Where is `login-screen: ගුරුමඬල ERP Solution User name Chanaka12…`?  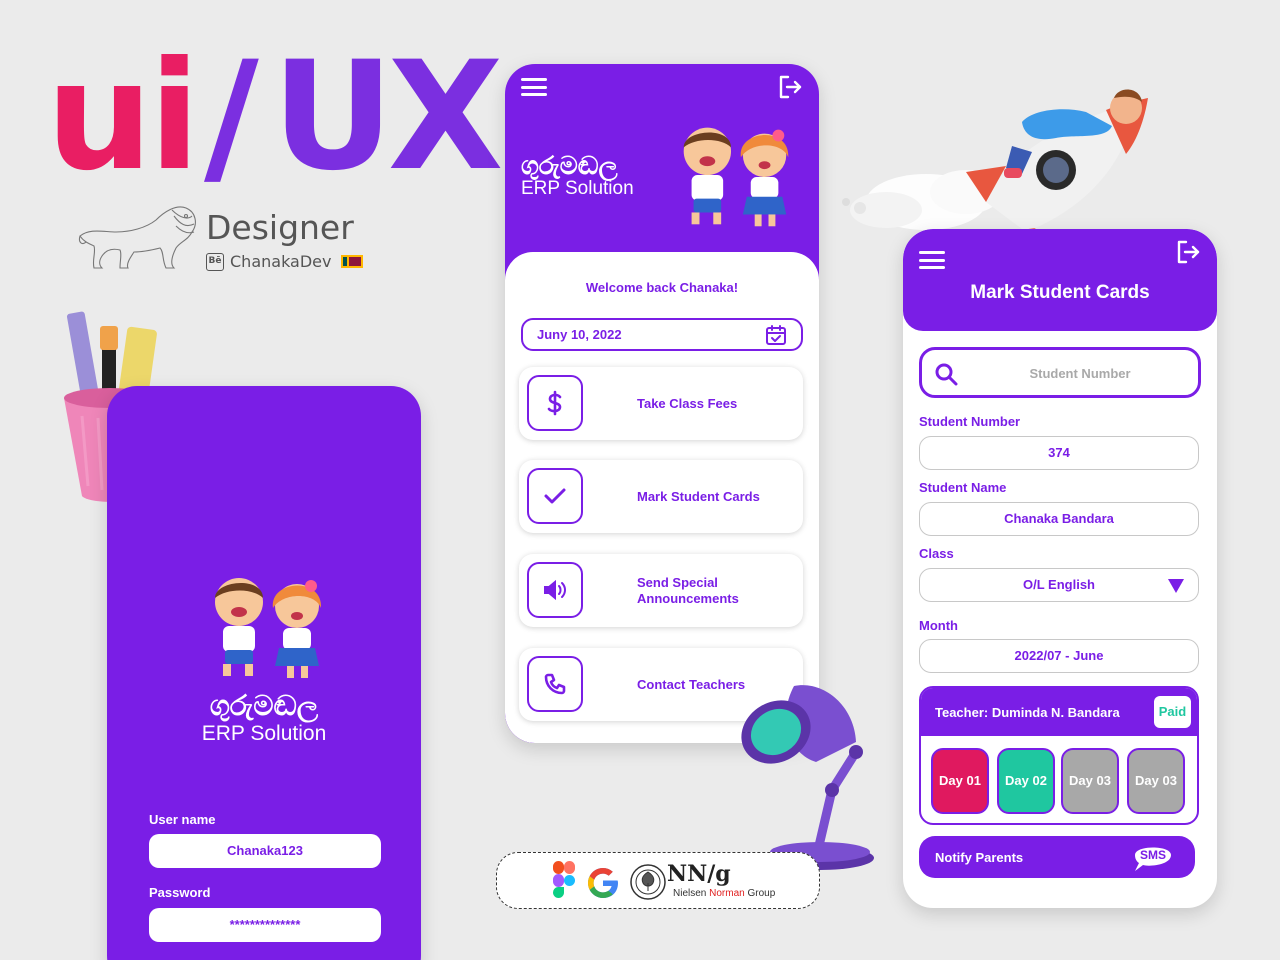
login-screen: ගුරුමඬල ERP Solution User name Chanaka12… is located at coordinates (264, 673).